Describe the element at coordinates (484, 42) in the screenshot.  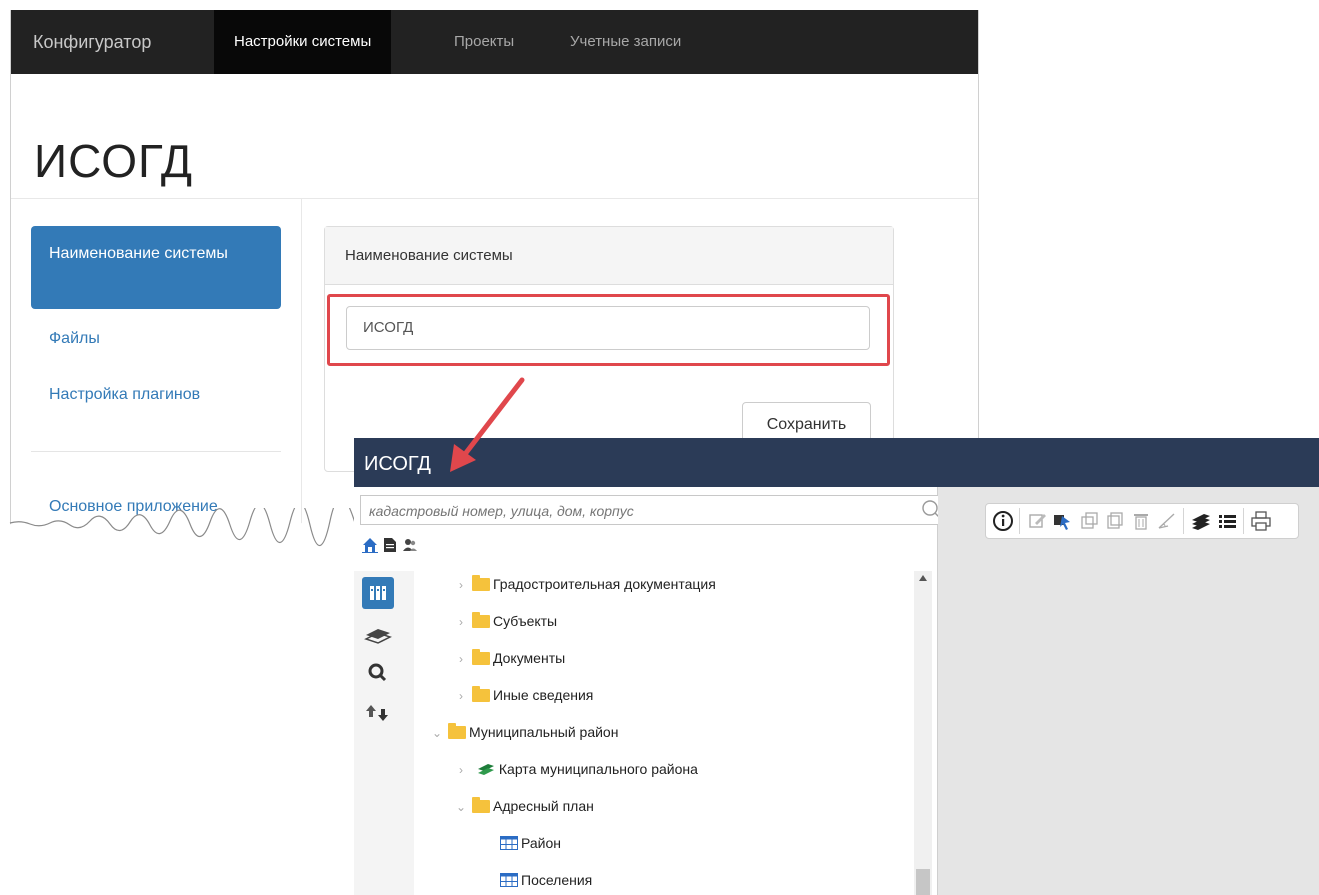
I see `nav-item-projects: Проекты` at that location.